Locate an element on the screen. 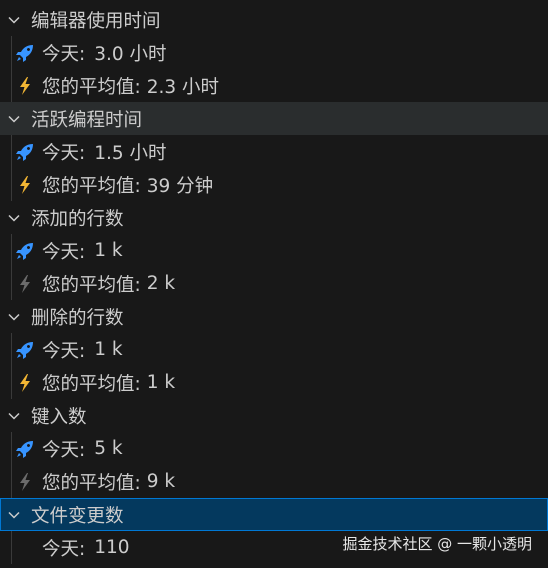  section-files-changed: 文件变更数 is located at coordinates (274, 514).